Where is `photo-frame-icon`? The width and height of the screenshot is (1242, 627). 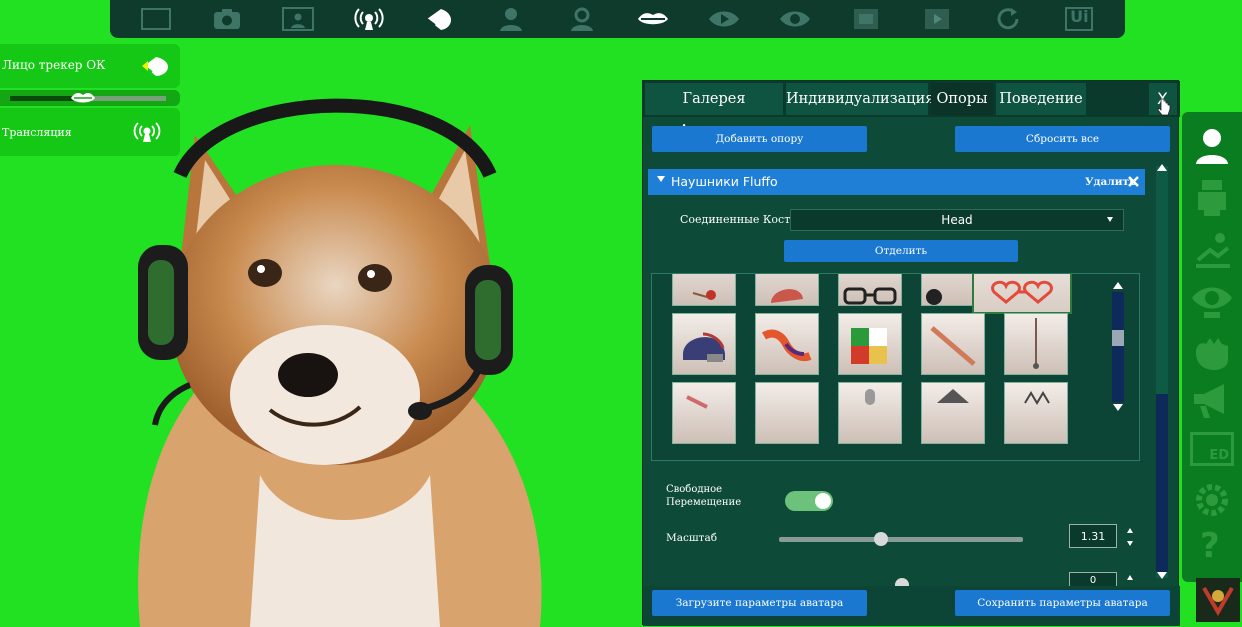 photo-frame-icon is located at coordinates (298, 19).